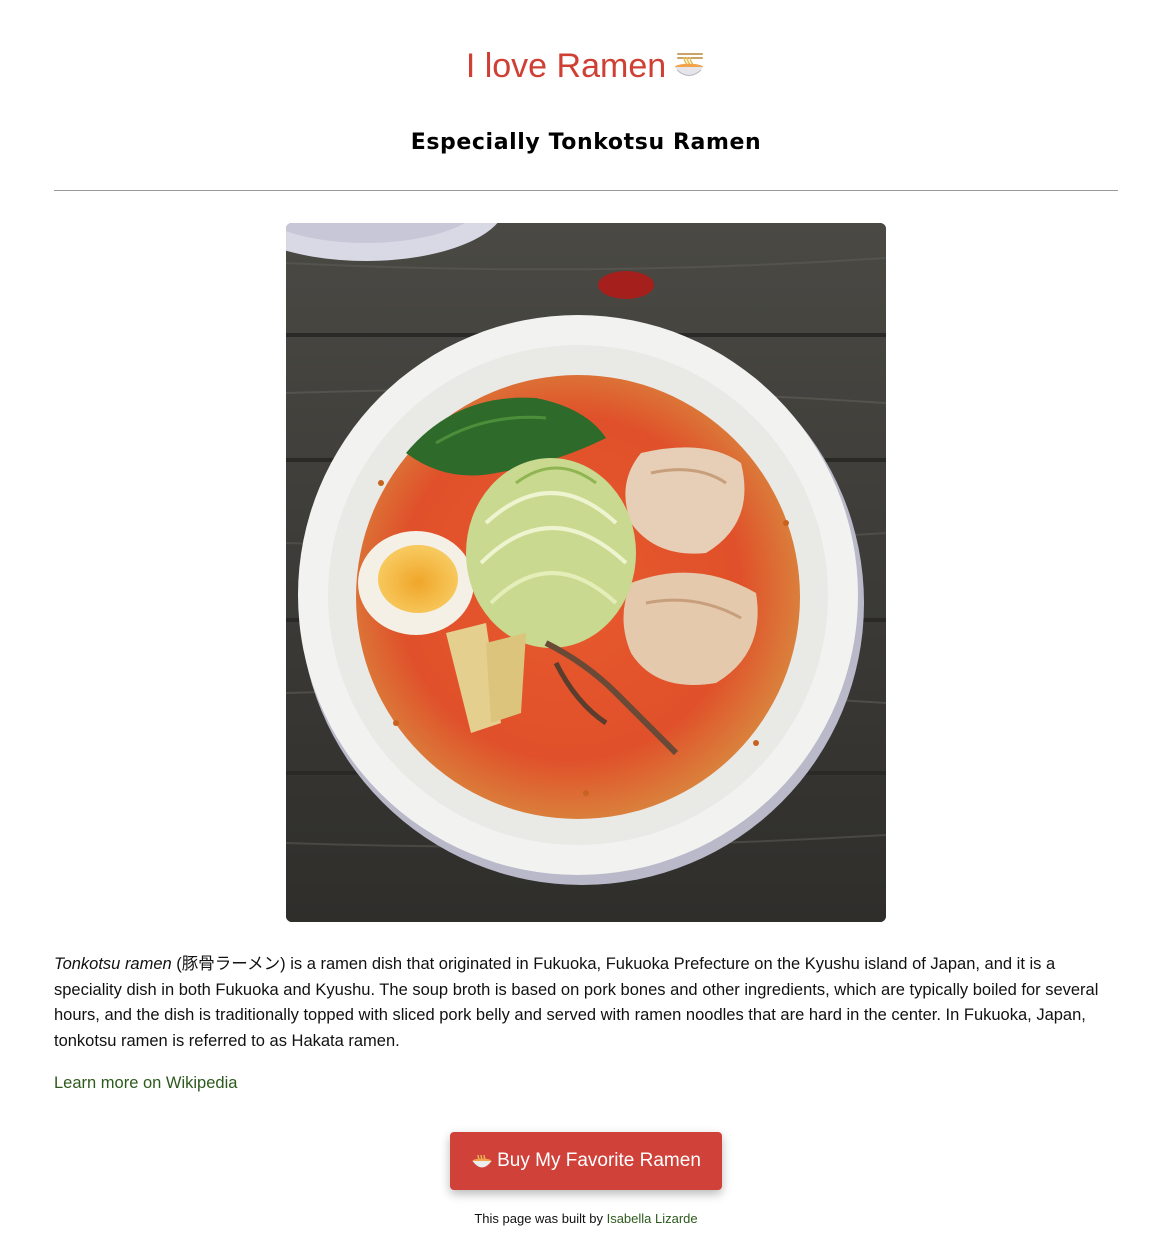  What do you see at coordinates (540, 1218) in the screenshot?
I see `footer-prefix: This page was built by` at bounding box center [540, 1218].